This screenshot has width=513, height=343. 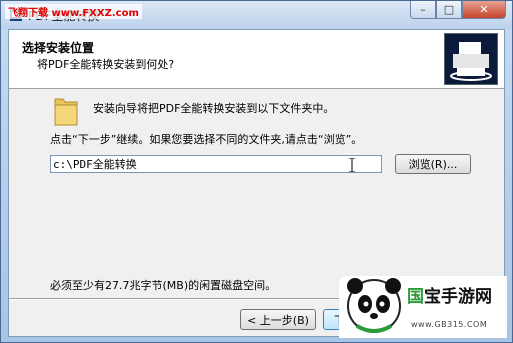 What do you see at coordinates (256, 15) in the screenshot?
I see `title-bar: PDF全能转换 飞翔下载 www.FXXZ.com – □ ✕` at bounding box center [256, 15].